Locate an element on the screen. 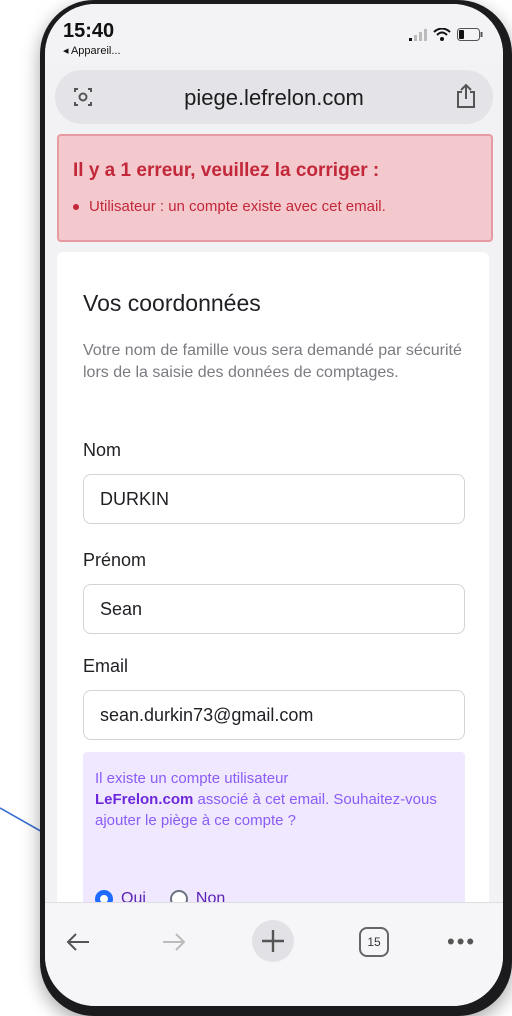 The height and width of the screenshot is (1016, 512). share-icon is located at coordinates (466, 96).